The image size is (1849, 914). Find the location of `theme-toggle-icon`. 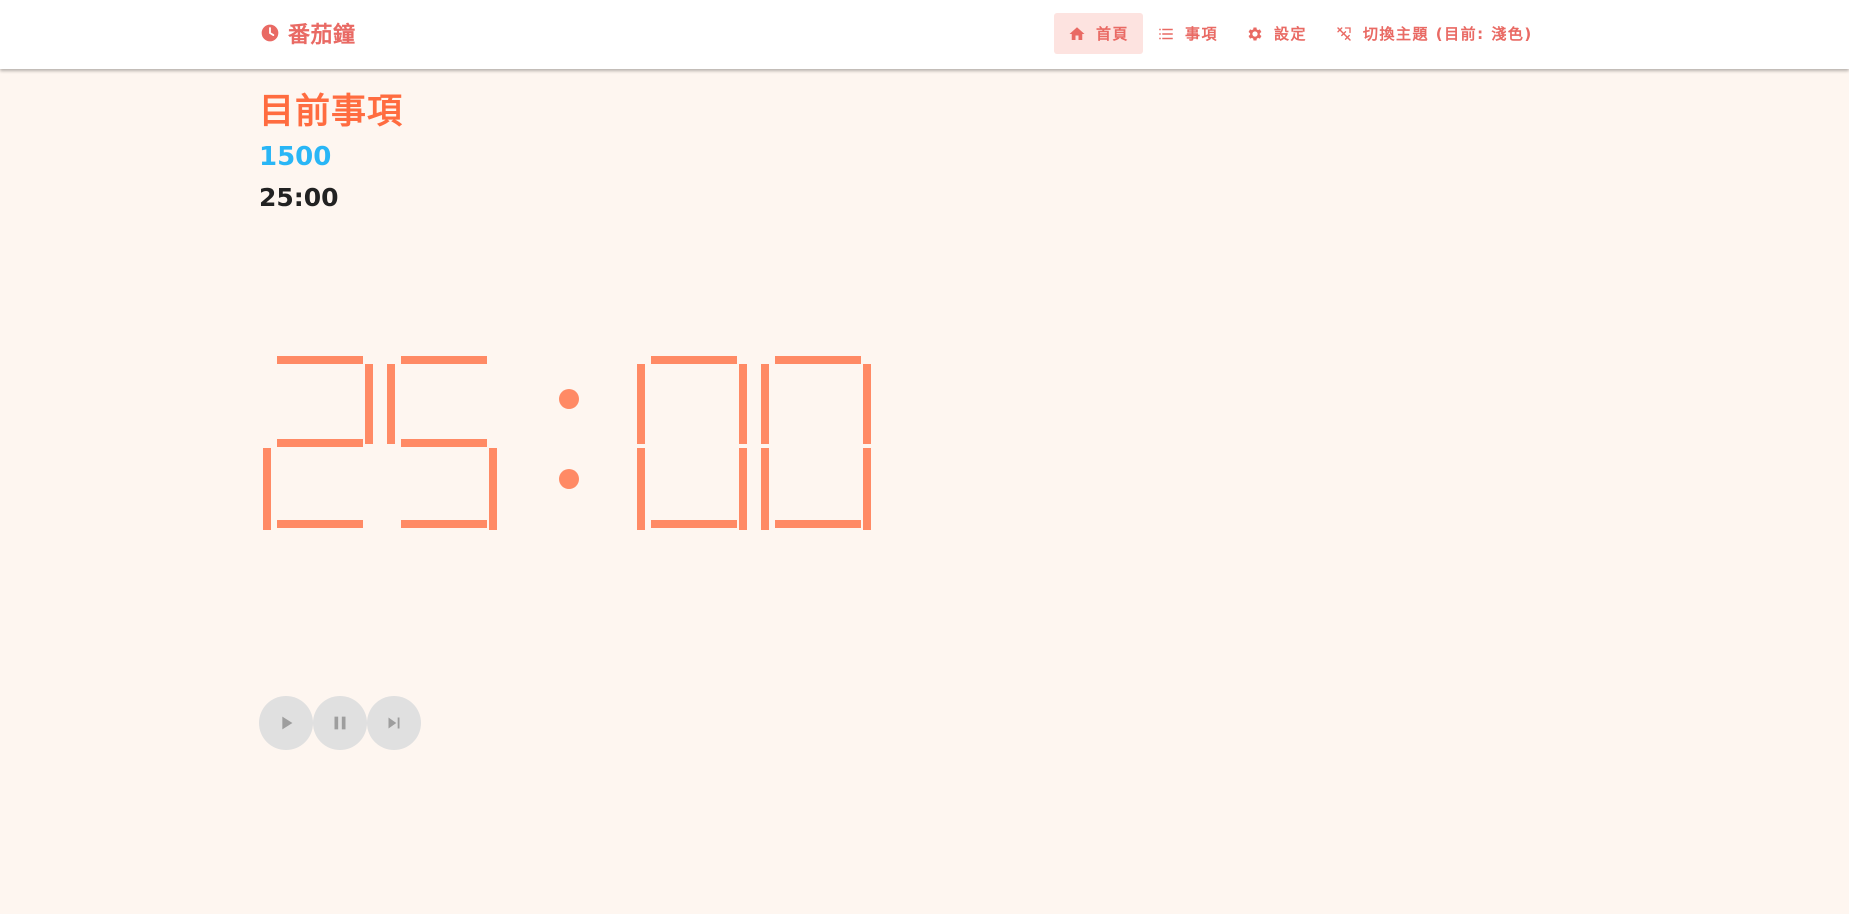

theme-toggle-icon is located at coordinates (1344, 33).